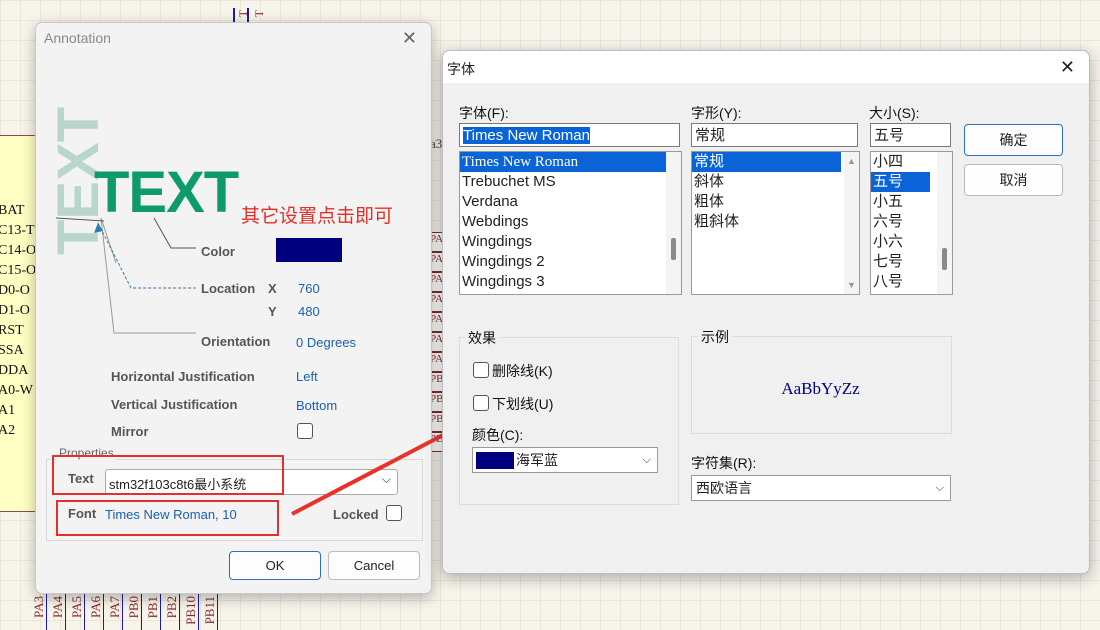 Image resolution: width=1100 pixels, height=630 pixels. What do you see at coordinates (900, 202) in the screenshot?
I see `size-list-item: 小五` at bounding box center [900, 202].